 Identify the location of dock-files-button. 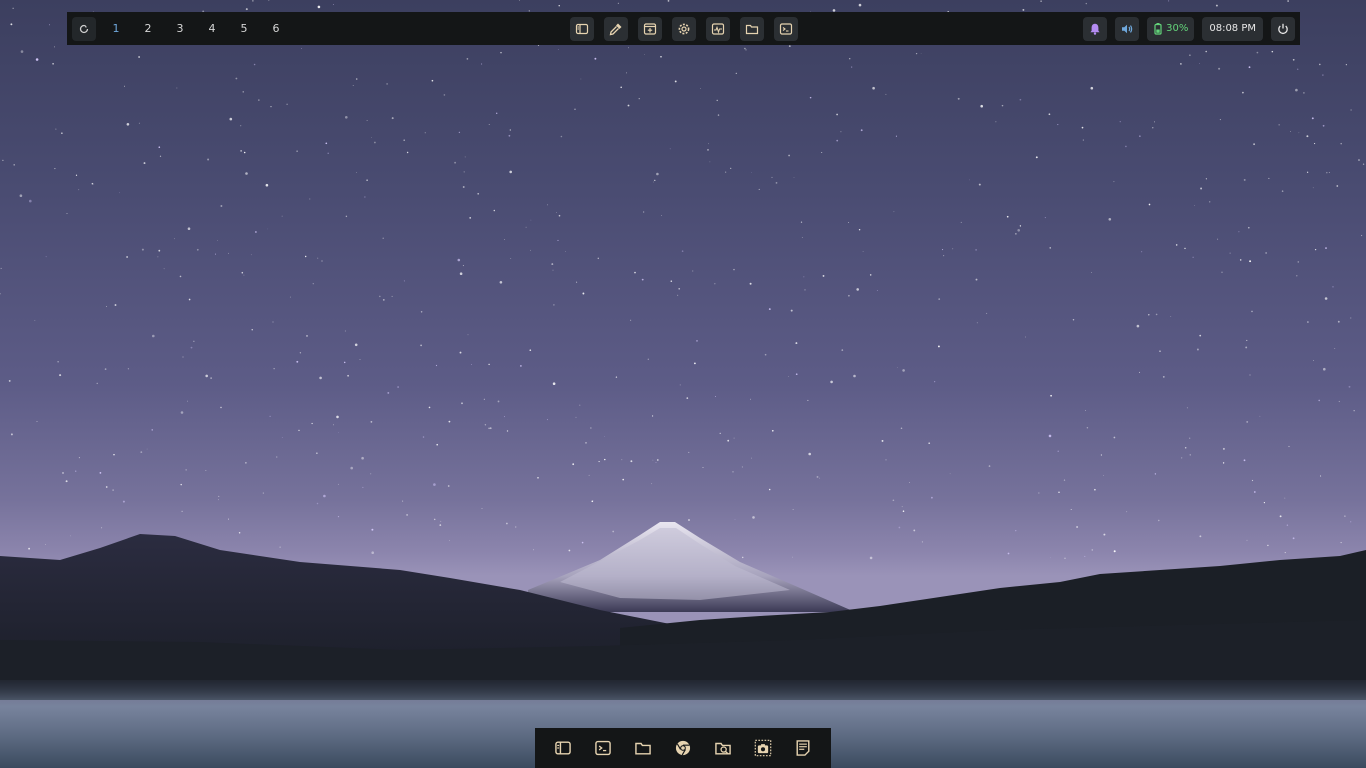
(643, 748).